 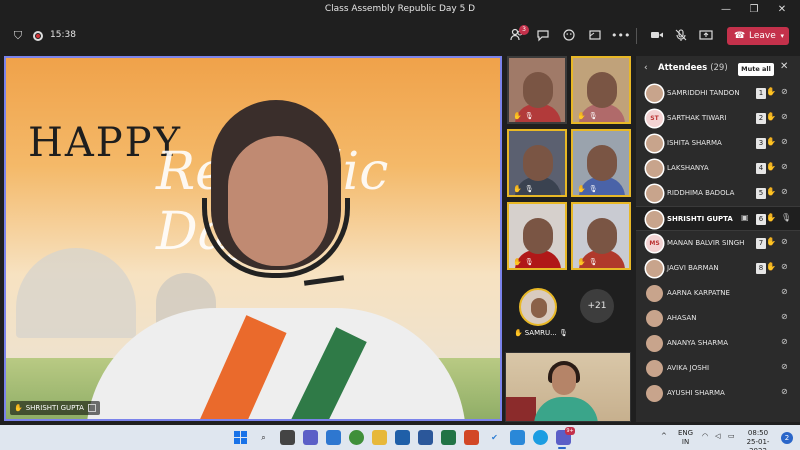 What do you see at coordinates (758, 439) in the screenshot?
I see `clock: 08:5025-01-2022` at bounding box center [758, 439].